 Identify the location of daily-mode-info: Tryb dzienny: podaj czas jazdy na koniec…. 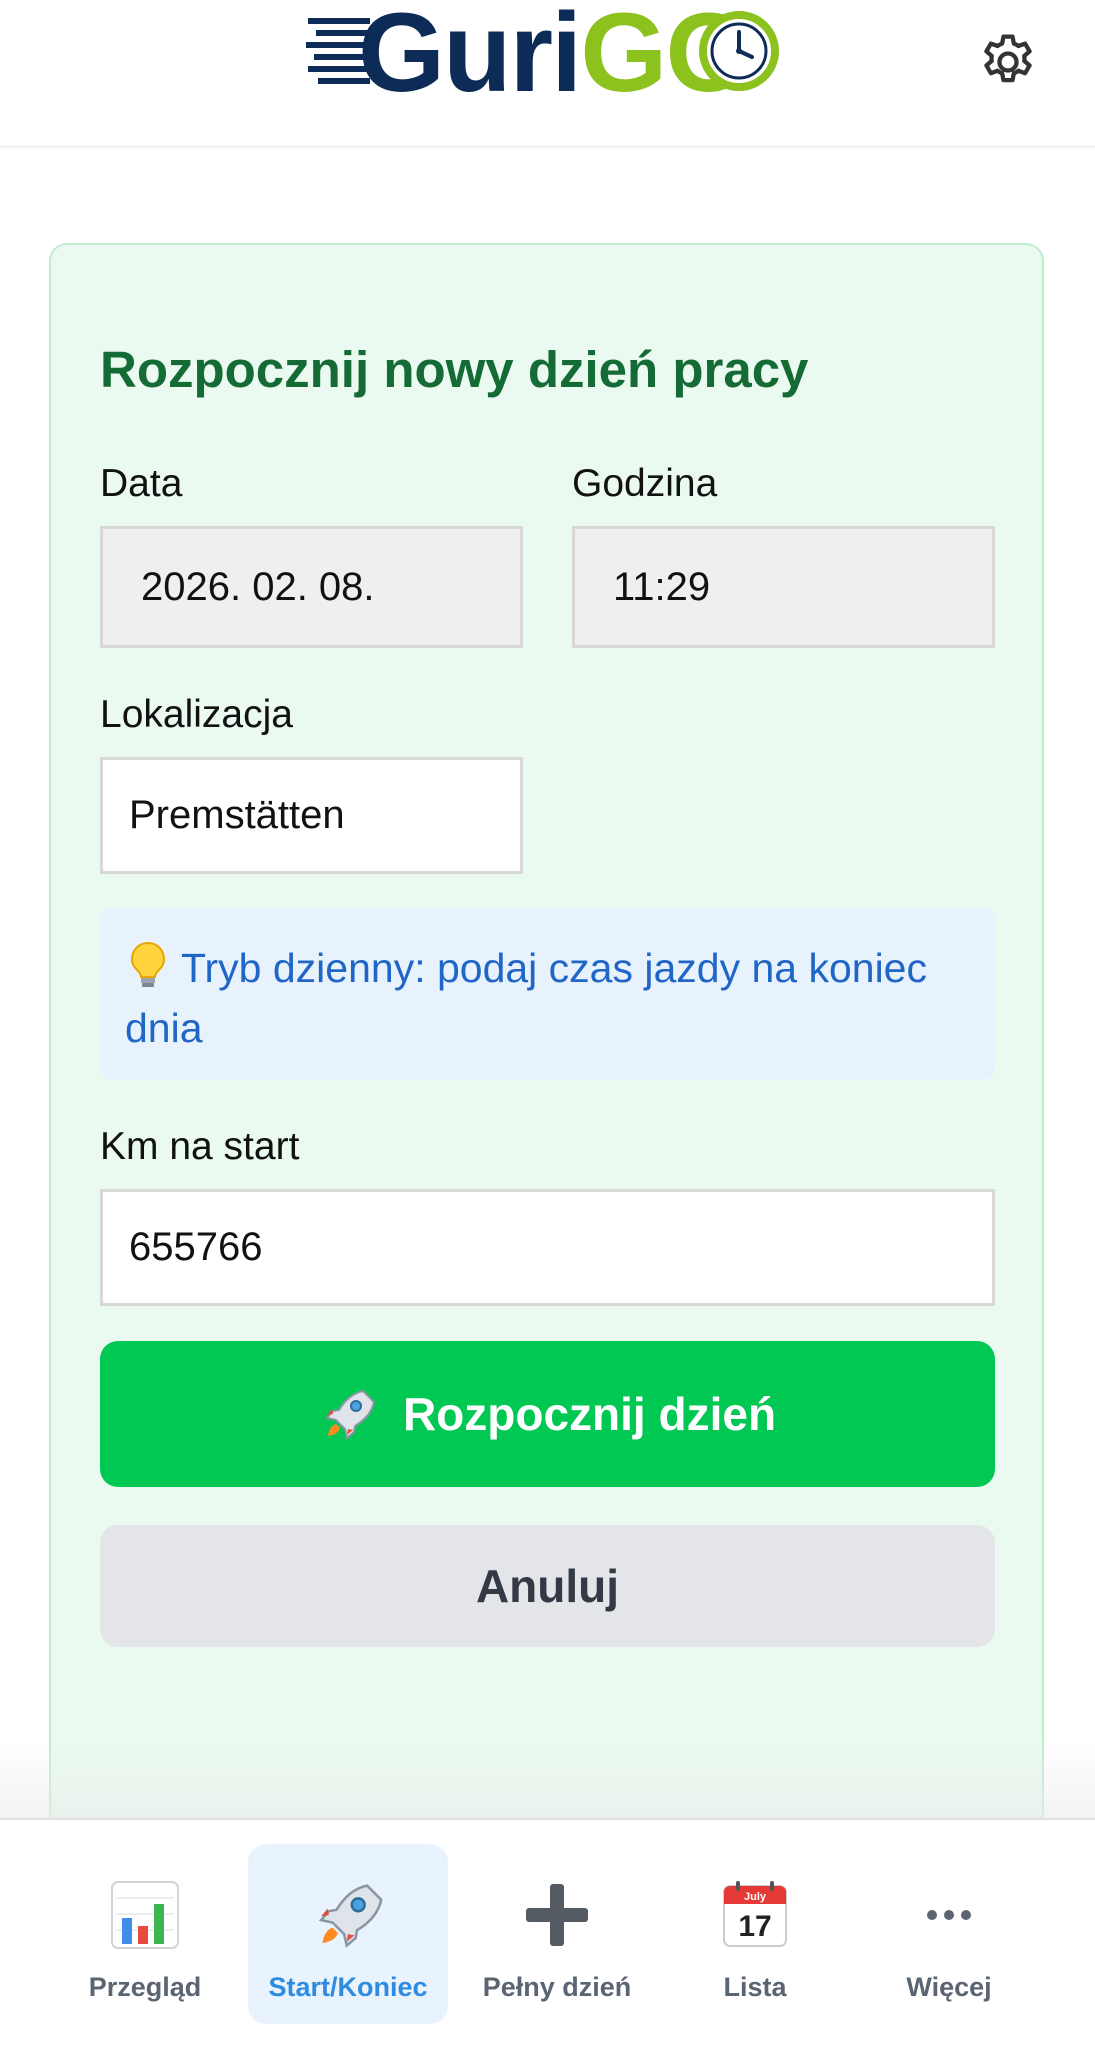
(547, 994).